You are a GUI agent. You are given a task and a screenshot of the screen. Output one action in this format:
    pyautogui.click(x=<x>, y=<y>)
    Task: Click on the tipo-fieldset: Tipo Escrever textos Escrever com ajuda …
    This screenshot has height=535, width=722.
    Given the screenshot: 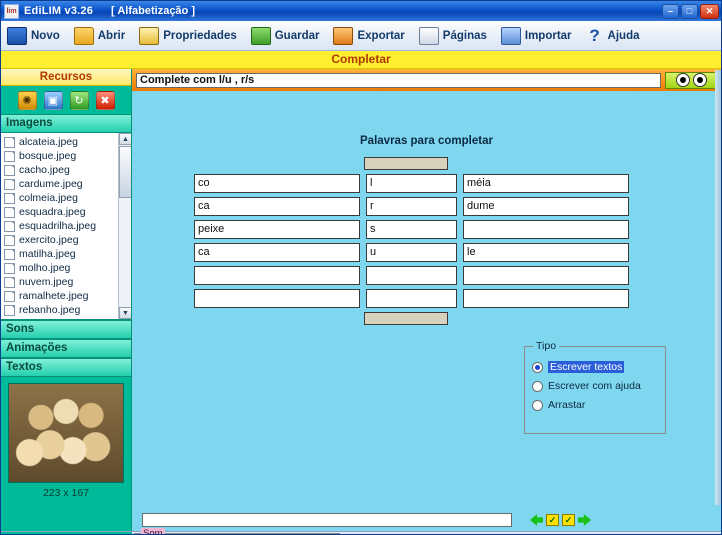 What is the action you would take?
    pyautogui.click(x=595, y=387)
    